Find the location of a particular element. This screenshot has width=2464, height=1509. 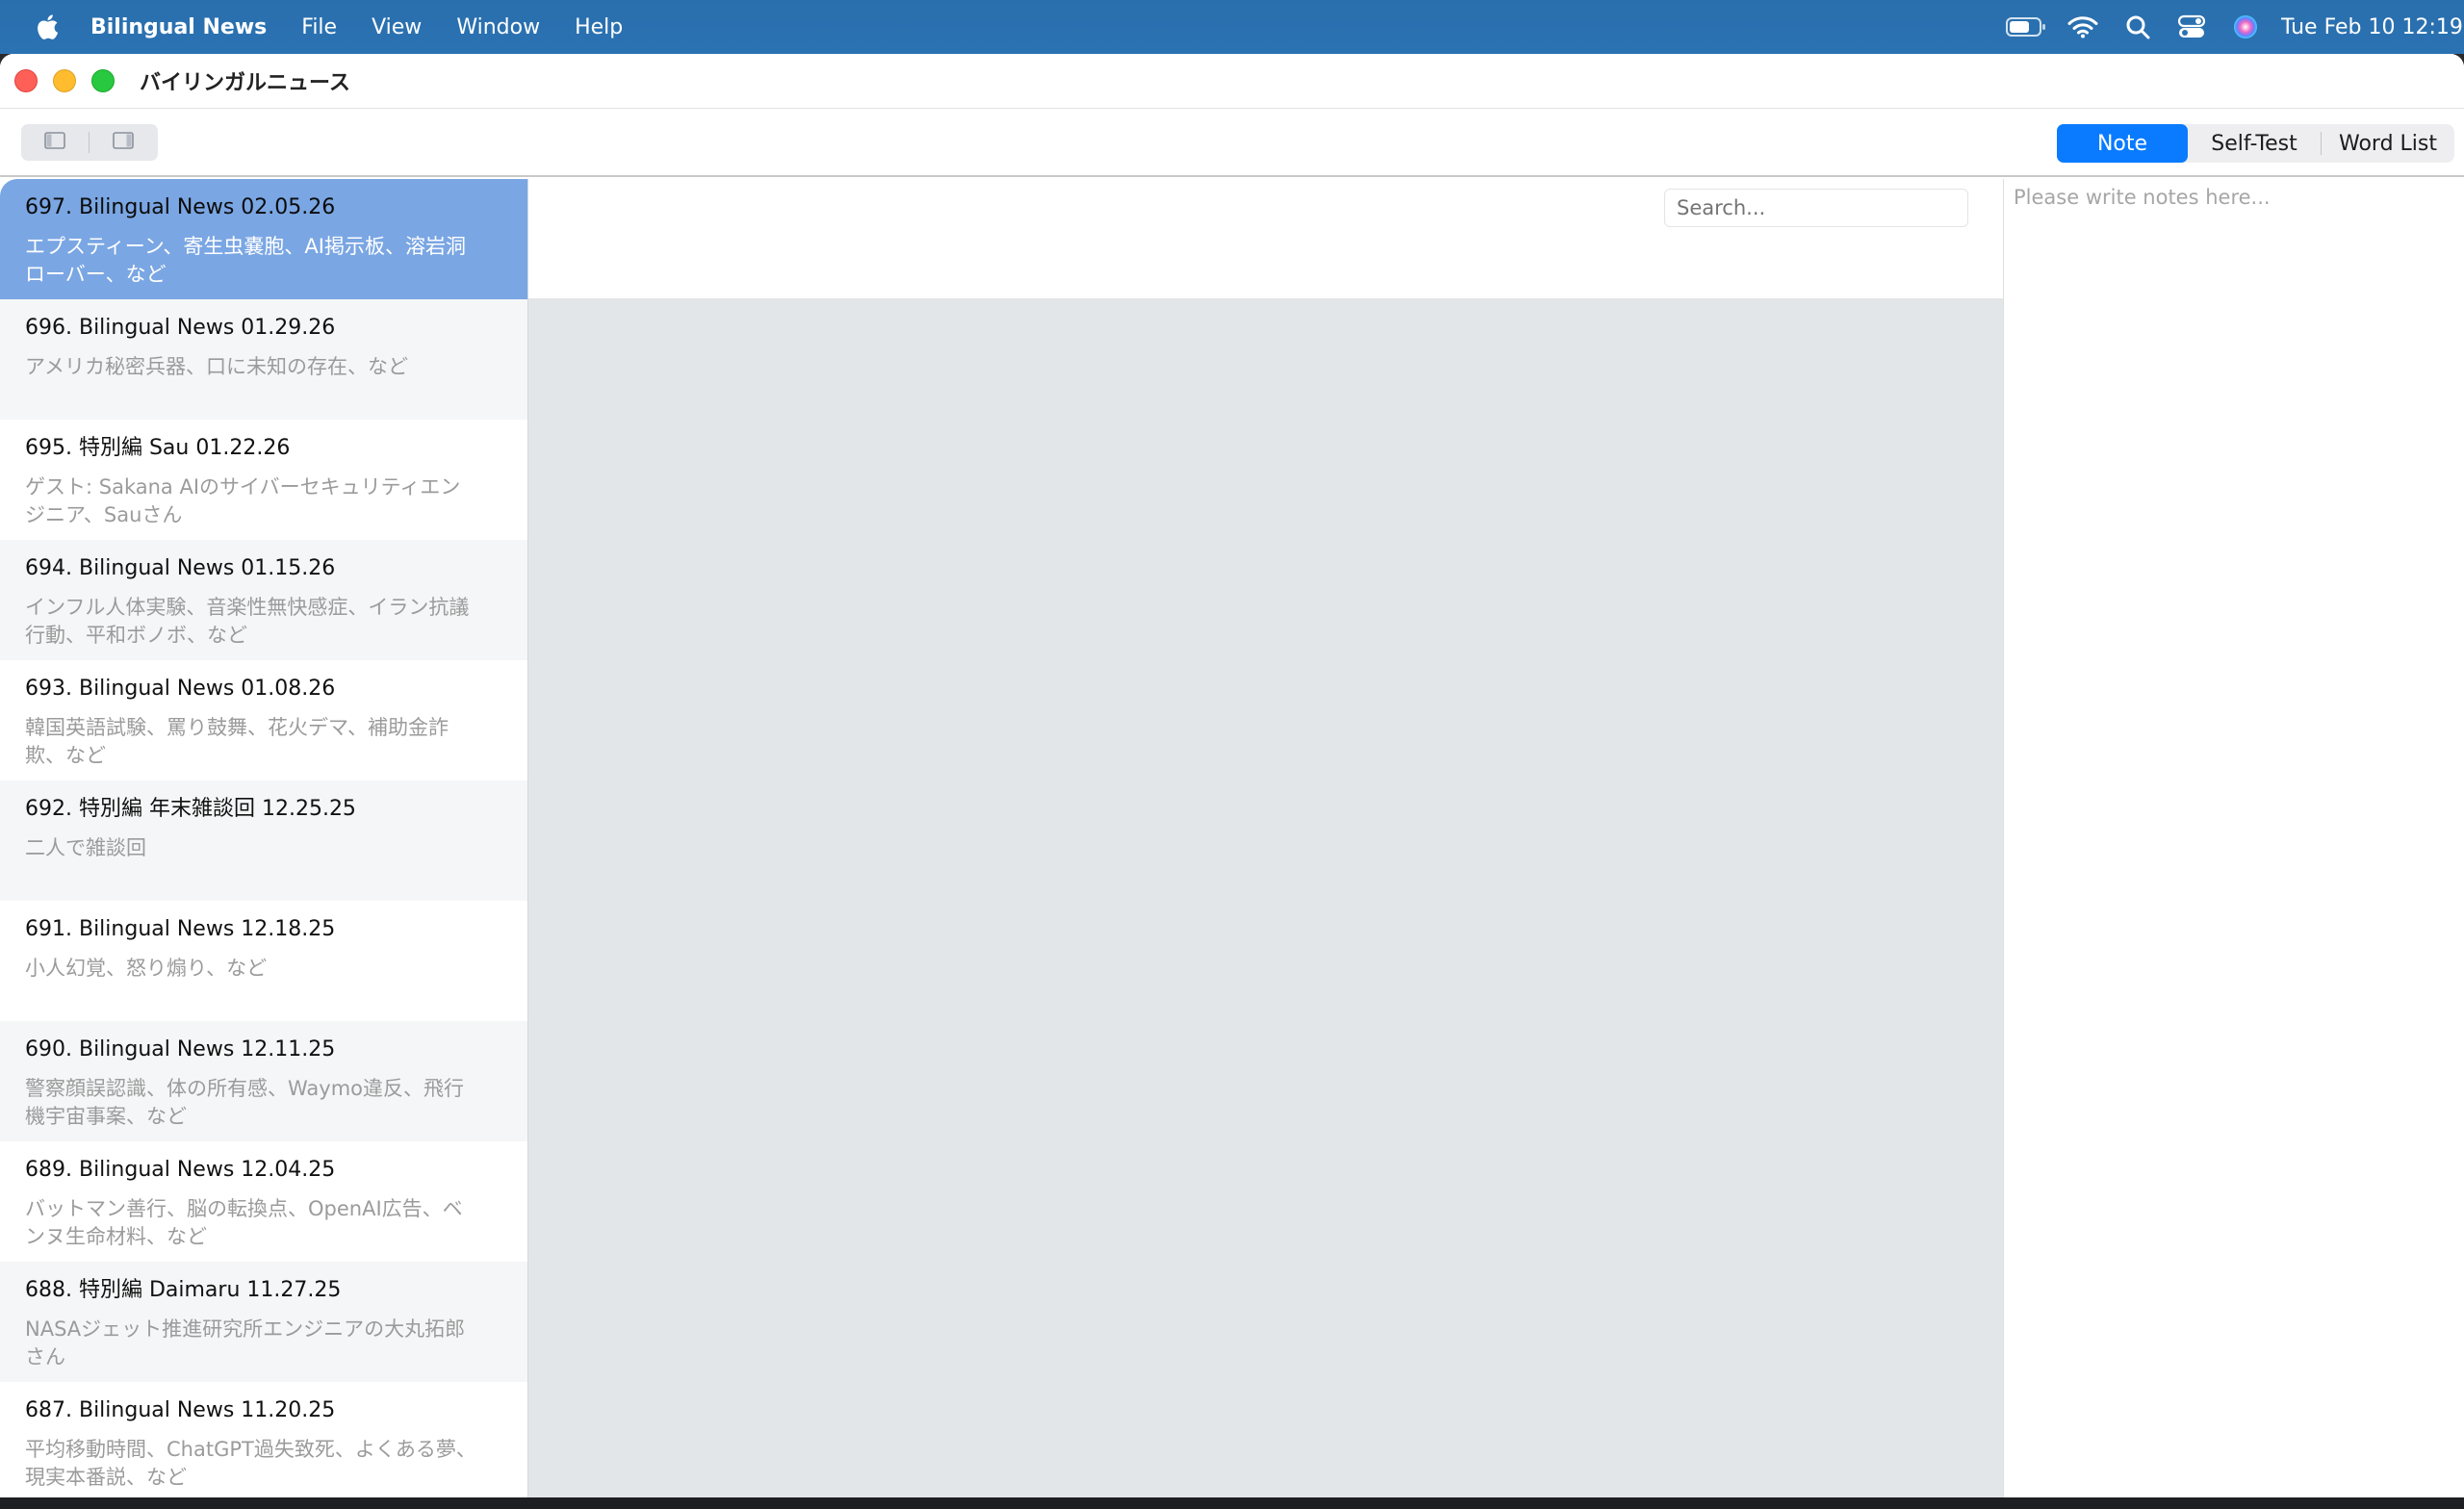

title-bar: バイリンガルニュース is located at coordinates (1232, 81).